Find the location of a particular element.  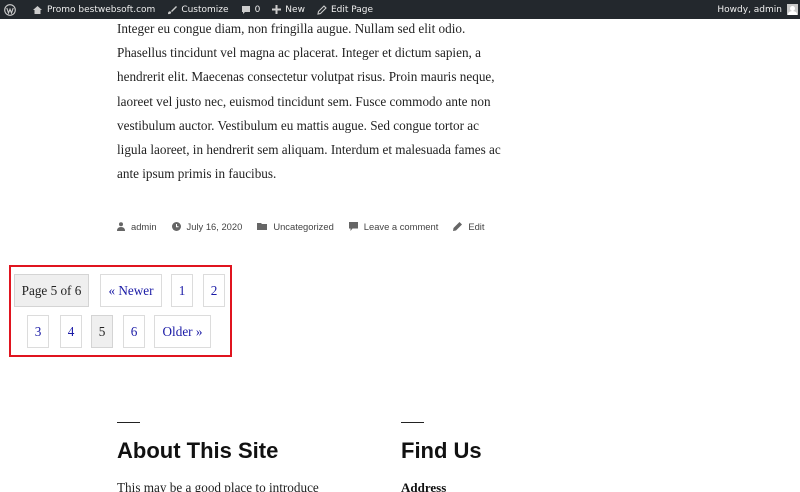

about-widget-text: This may be a good place to introduce is located at coordinates (218, 486).